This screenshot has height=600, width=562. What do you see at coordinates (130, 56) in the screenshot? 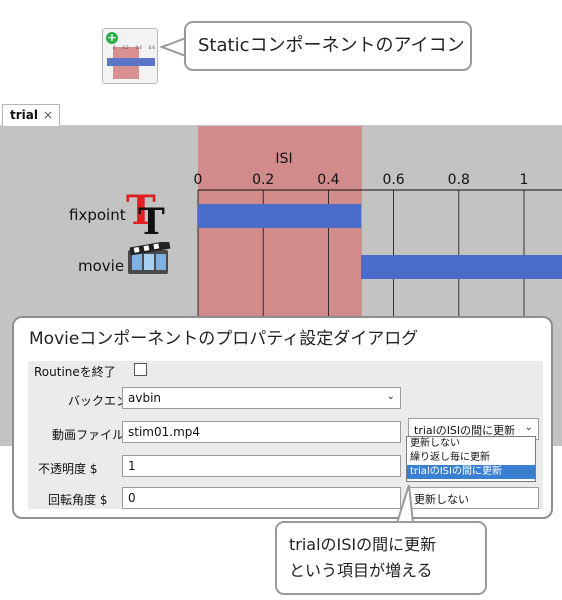
I see `static-component-icon: + 0 0.2 0.4 0.6` at bounding box center [130, 56].